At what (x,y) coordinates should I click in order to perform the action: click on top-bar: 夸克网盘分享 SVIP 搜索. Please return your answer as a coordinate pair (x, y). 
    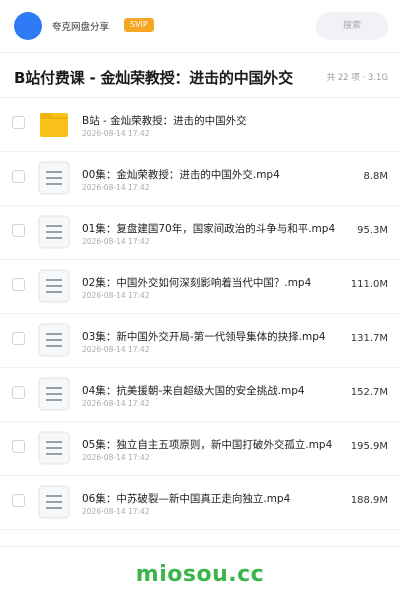
    Looking at the image, I should click on (200, 26).